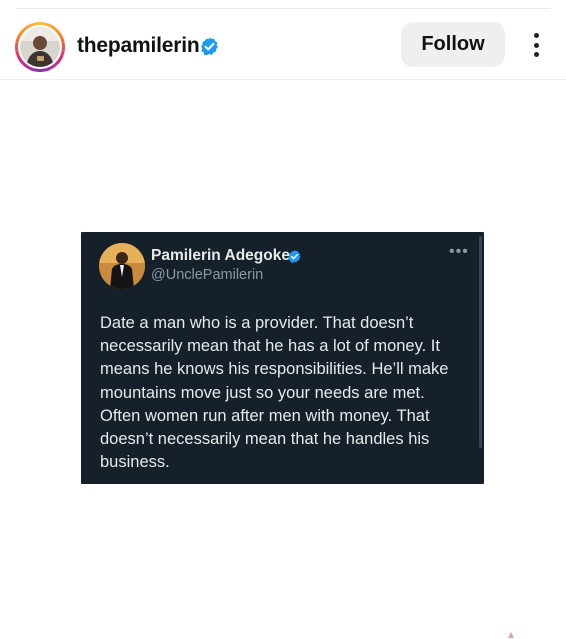 The height and width of the screenshot is (639, 566). Describe the element at coordinates (294, 256) in the screenshot. I see `tweet-verified-icon` at that location.